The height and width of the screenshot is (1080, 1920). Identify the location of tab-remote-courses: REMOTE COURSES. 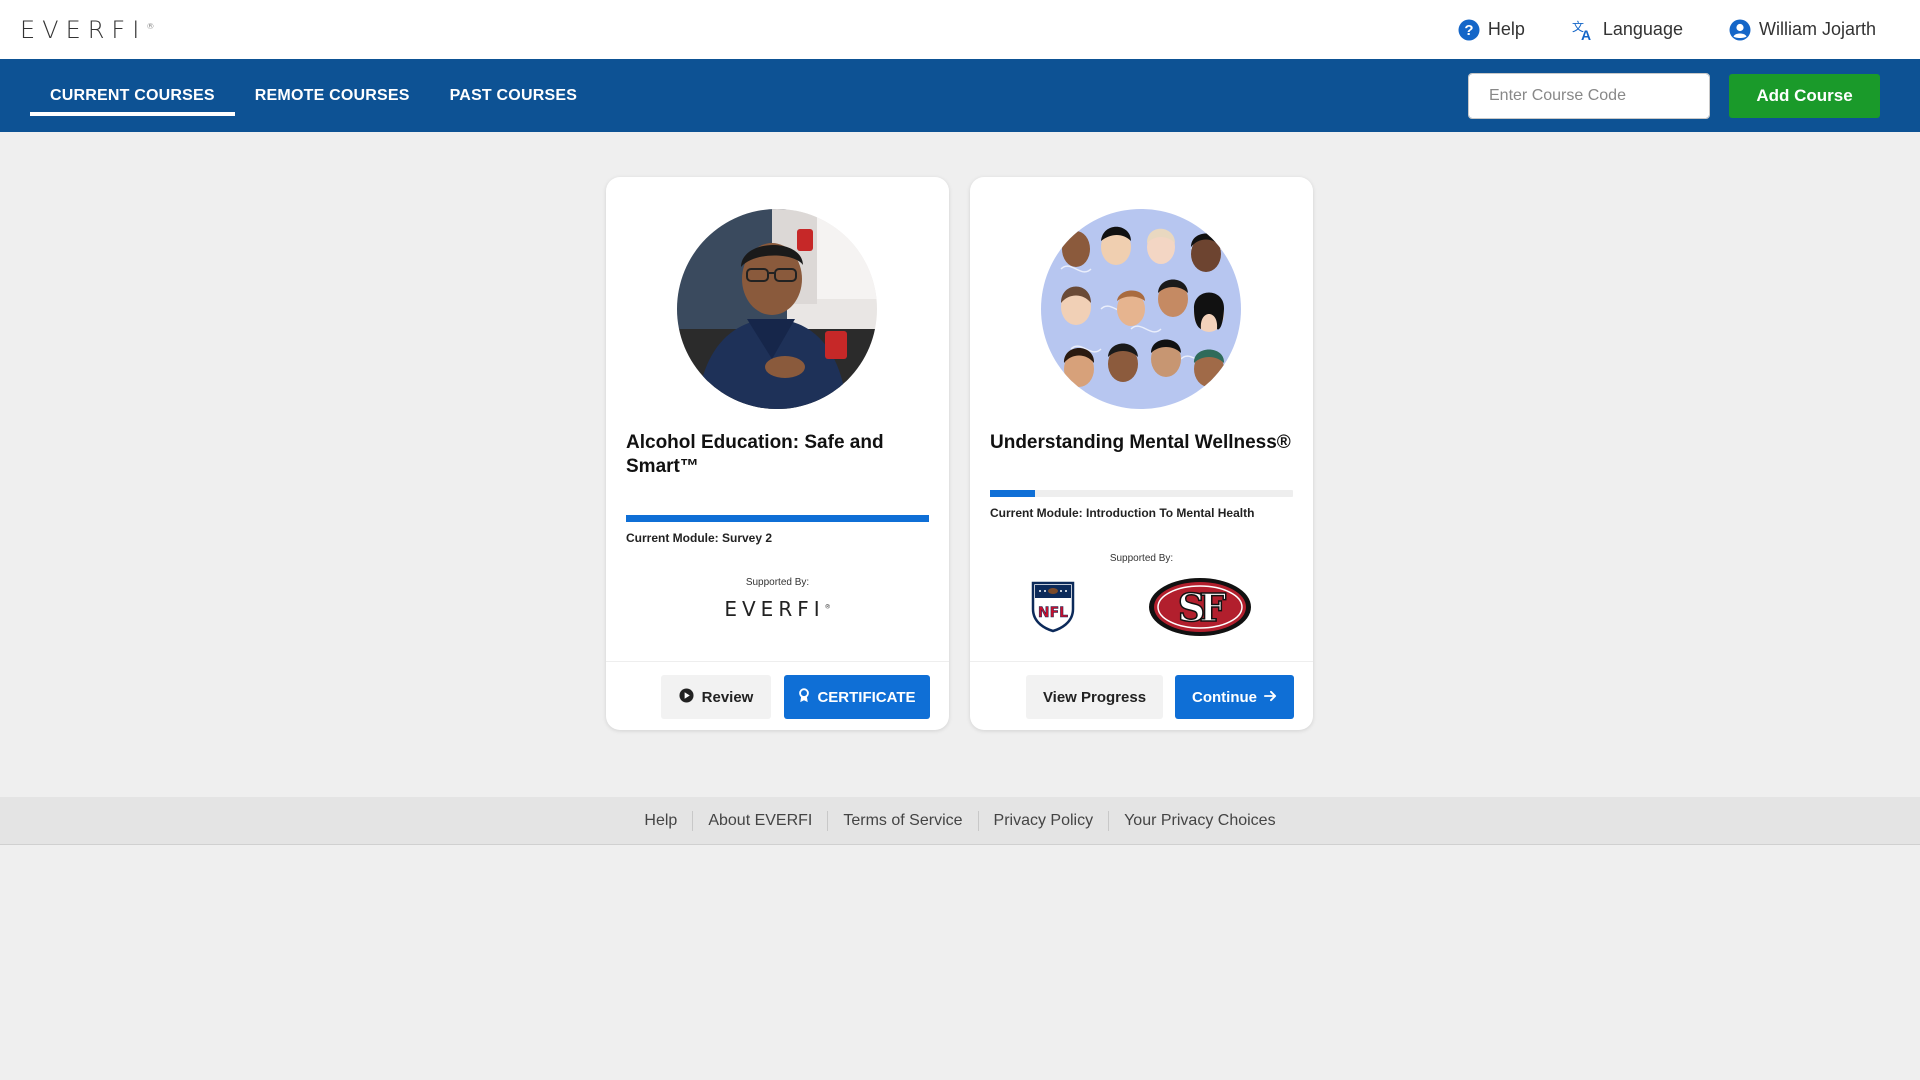
(332, 95).